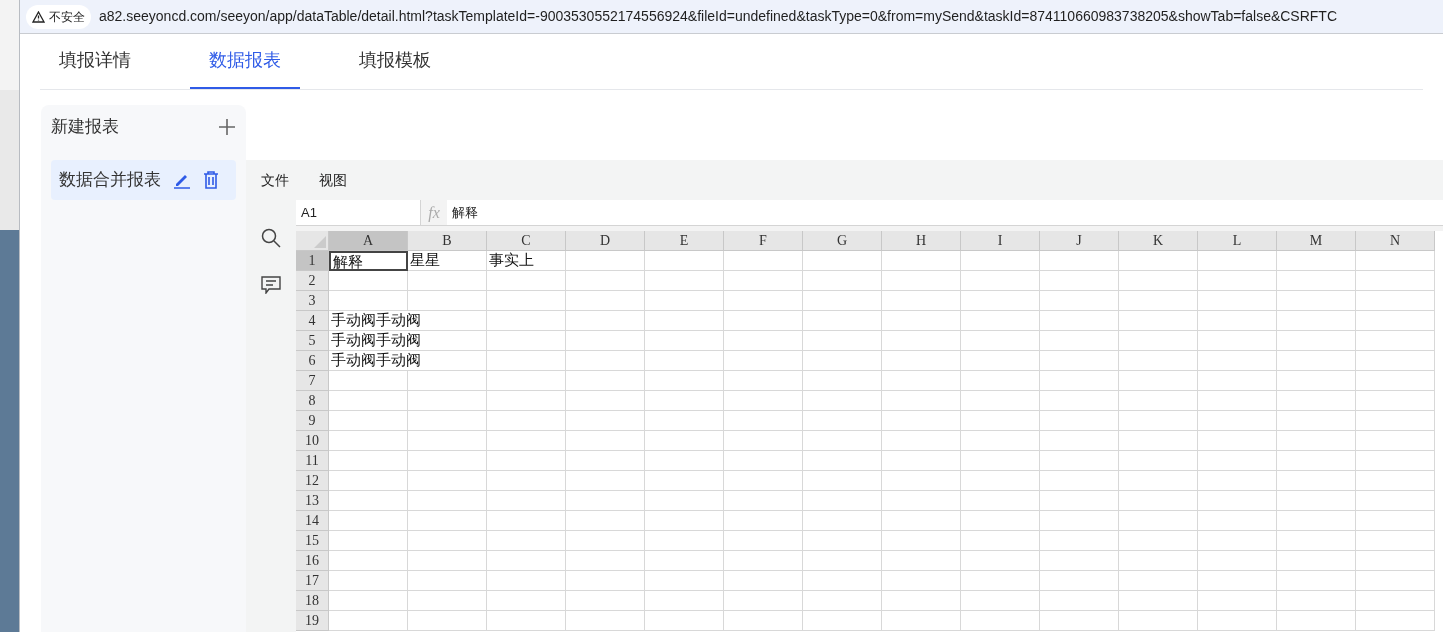 Image resolution: width=1443 pixels, height=632 pixels. Describe the element at coordinates (1316, 241) in the screenshot. I see `column-header: M` at that location.